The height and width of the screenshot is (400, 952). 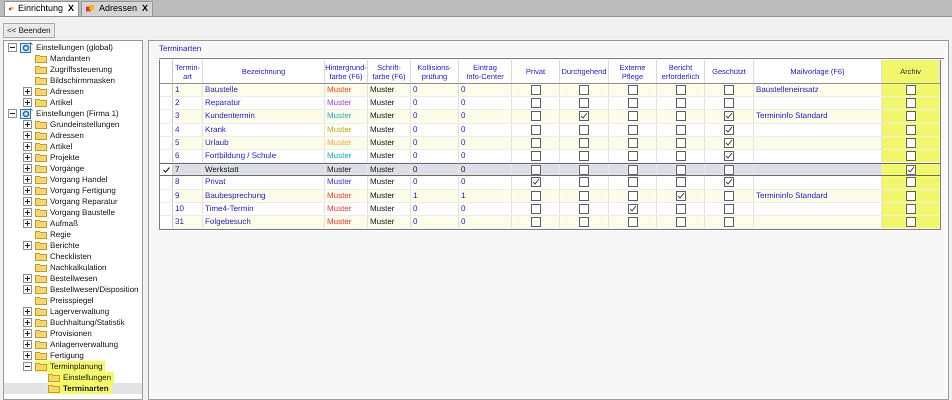 What do you see at coordinates (94, 289) in the screenshot?
I see `tree-item: Bestellwesen/Disposition` at bounding box center [94, 289].